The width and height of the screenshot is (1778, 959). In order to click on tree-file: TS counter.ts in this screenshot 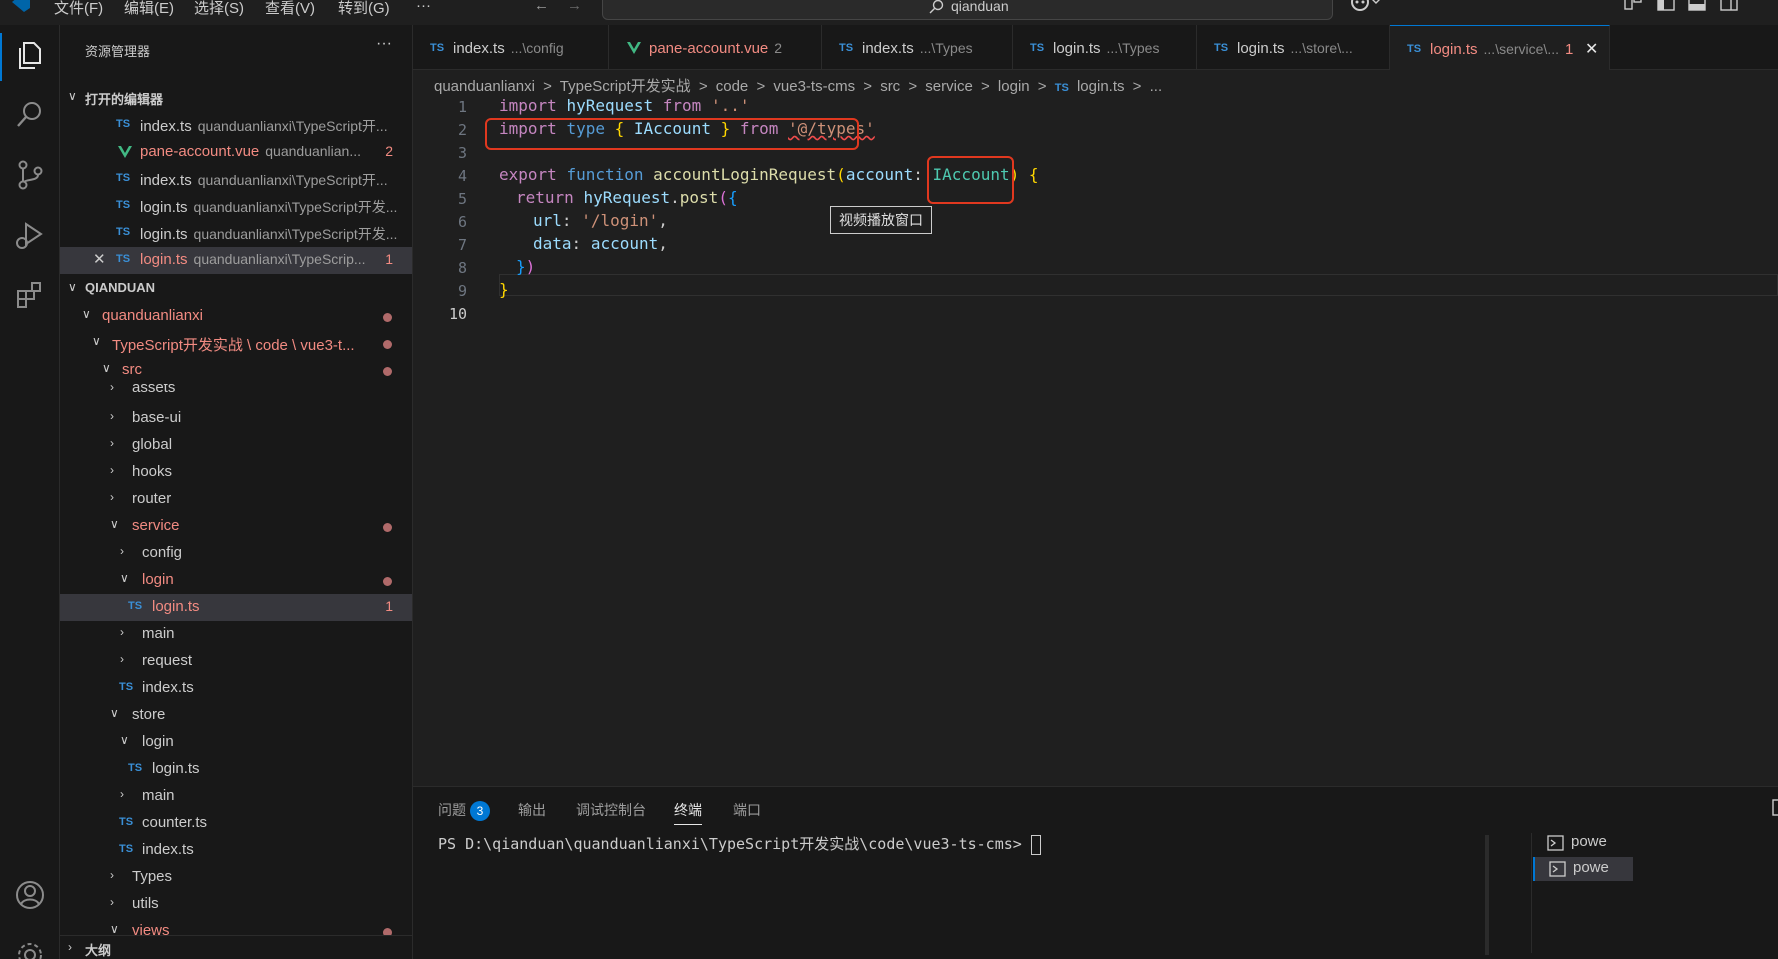, I will do `click(236, 823)`.